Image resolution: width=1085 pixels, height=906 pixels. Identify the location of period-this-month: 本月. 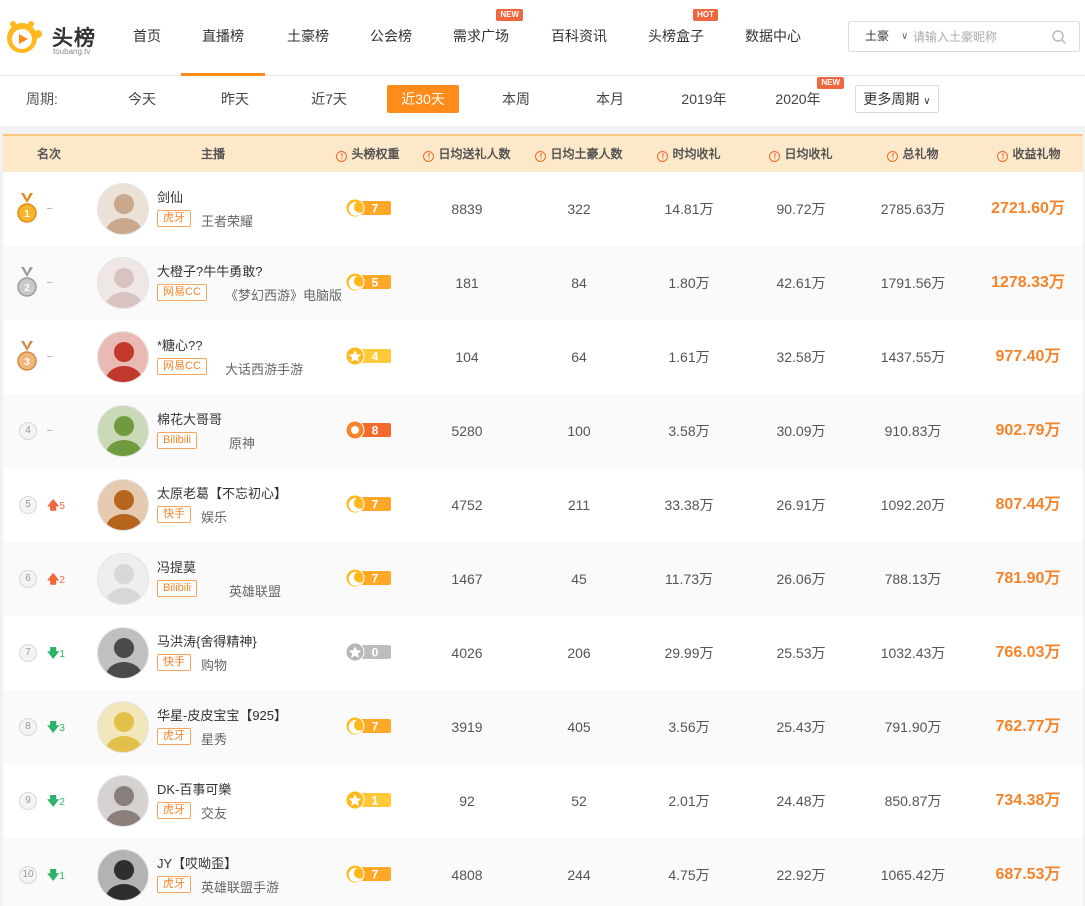
(610, 99).